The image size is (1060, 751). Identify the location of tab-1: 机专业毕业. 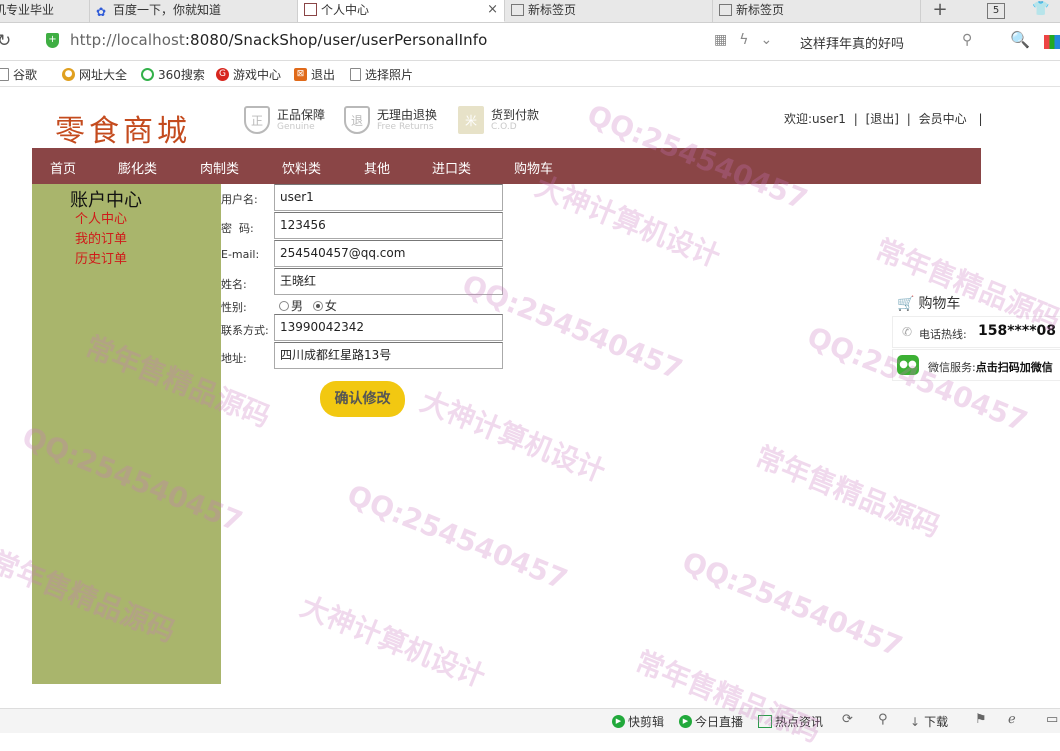
(45, 11).